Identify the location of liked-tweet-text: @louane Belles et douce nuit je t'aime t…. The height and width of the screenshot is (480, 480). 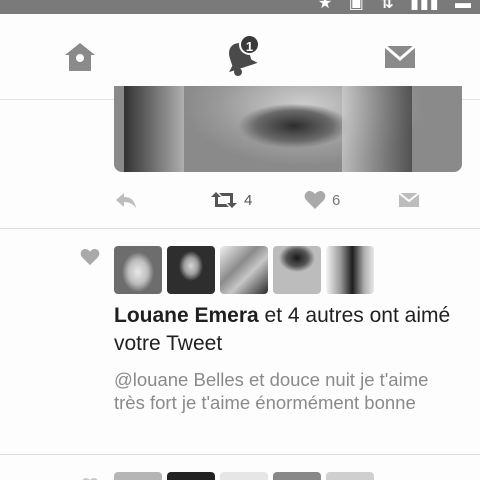
(289, 391).